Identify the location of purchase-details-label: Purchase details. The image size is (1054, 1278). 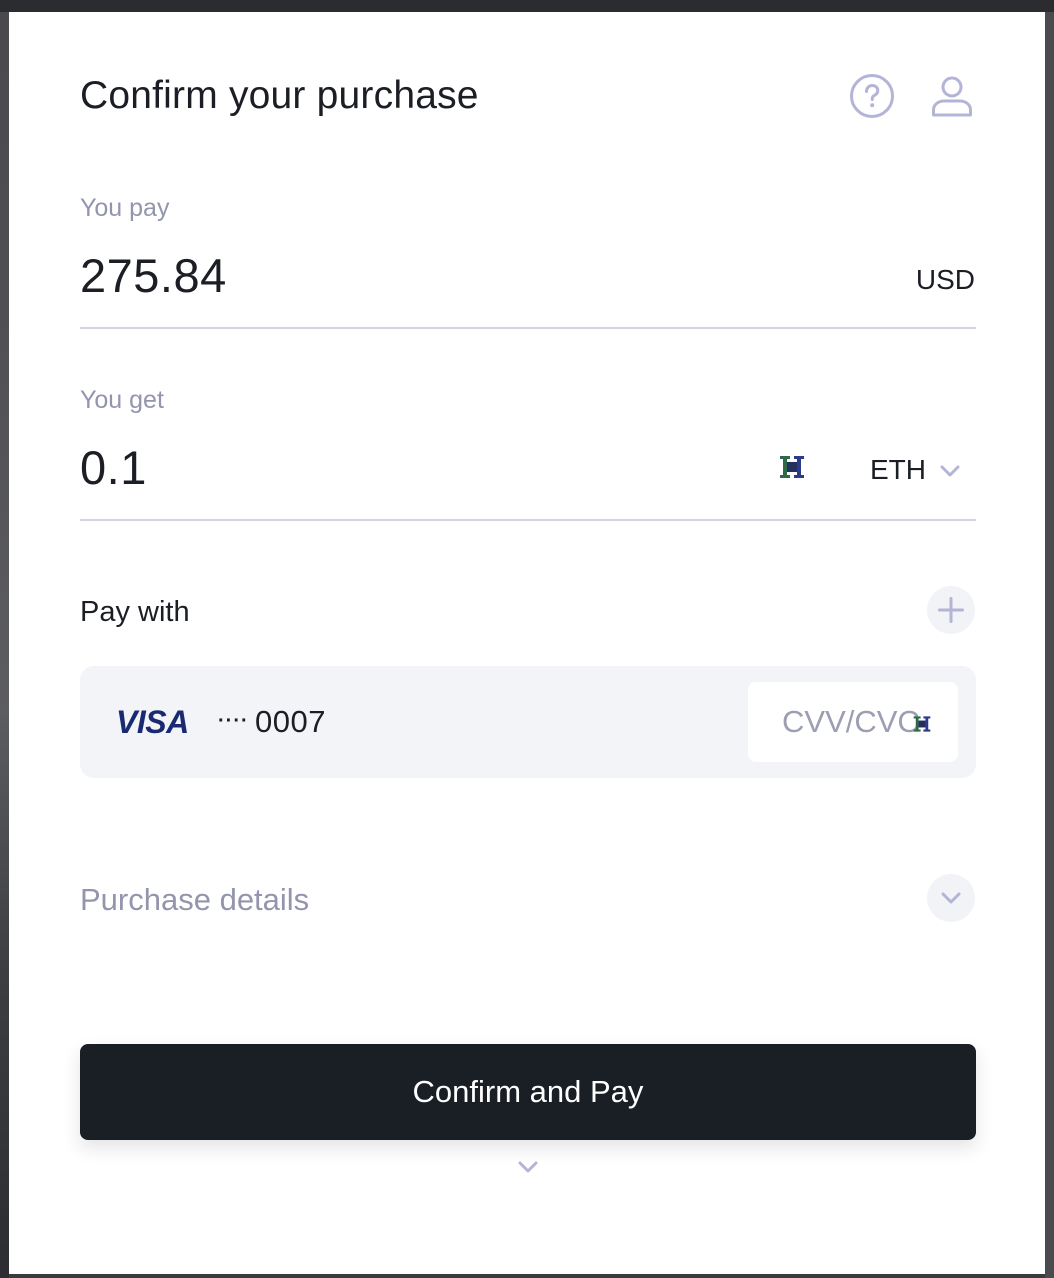
(194, 900).